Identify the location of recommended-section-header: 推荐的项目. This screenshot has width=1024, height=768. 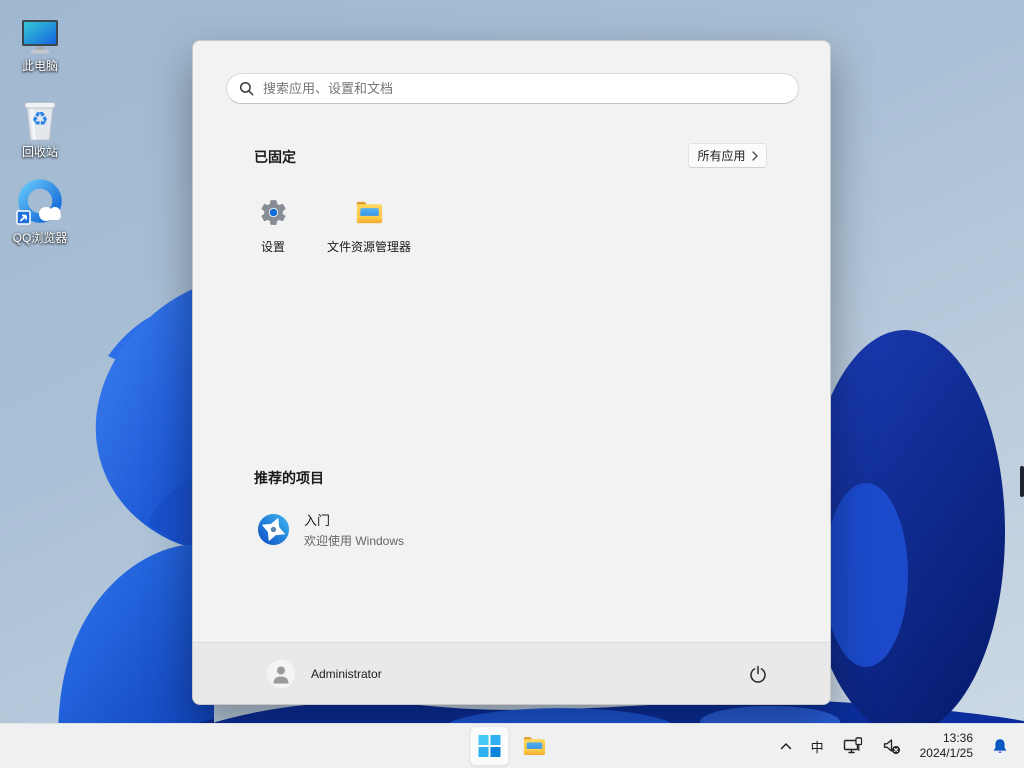
(289, 478).